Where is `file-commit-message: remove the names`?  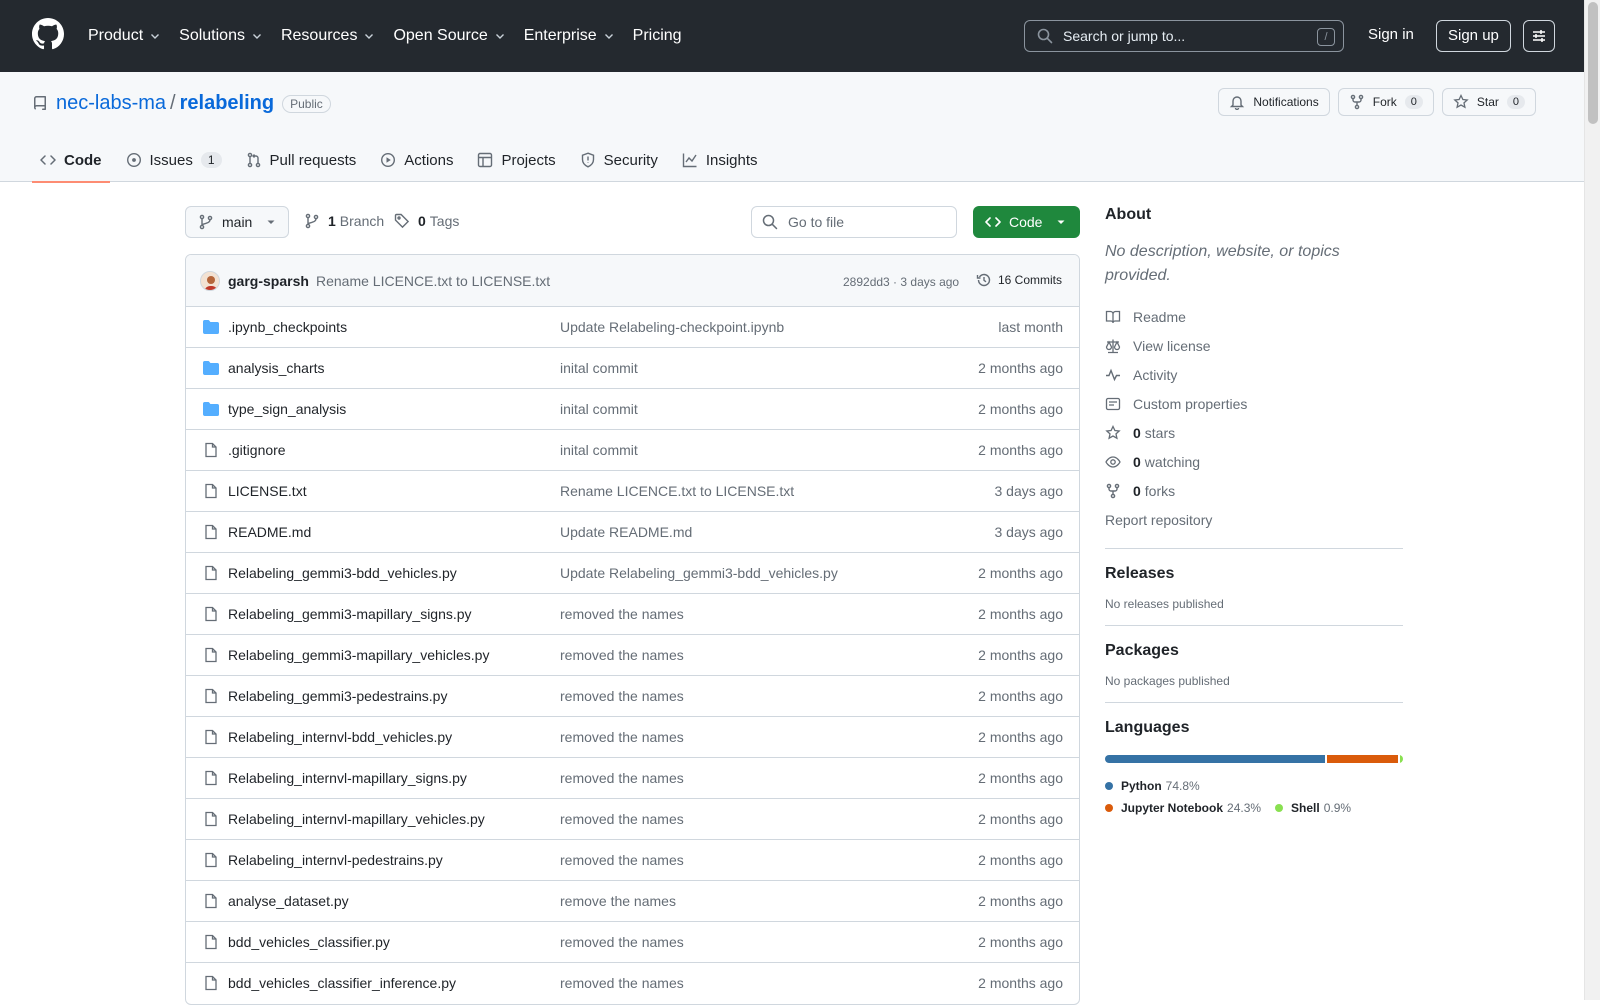 file-commit-message: remove the names is located at coordinates (618, 901).